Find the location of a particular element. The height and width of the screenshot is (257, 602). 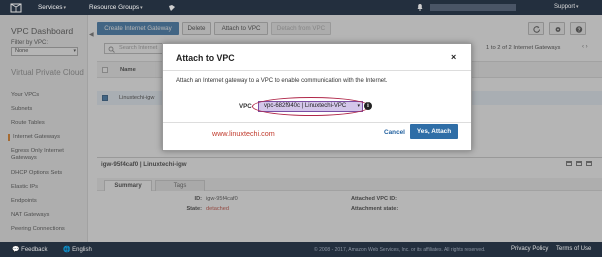

services-label: Services is located at coordinates (50, 7).